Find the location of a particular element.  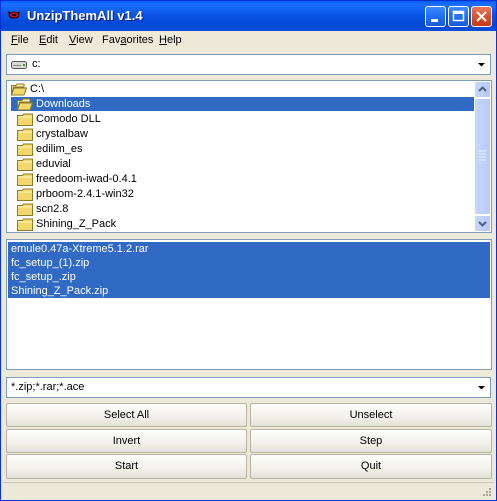

dir-root-label: C:\ is located at coordinates (37, 89).